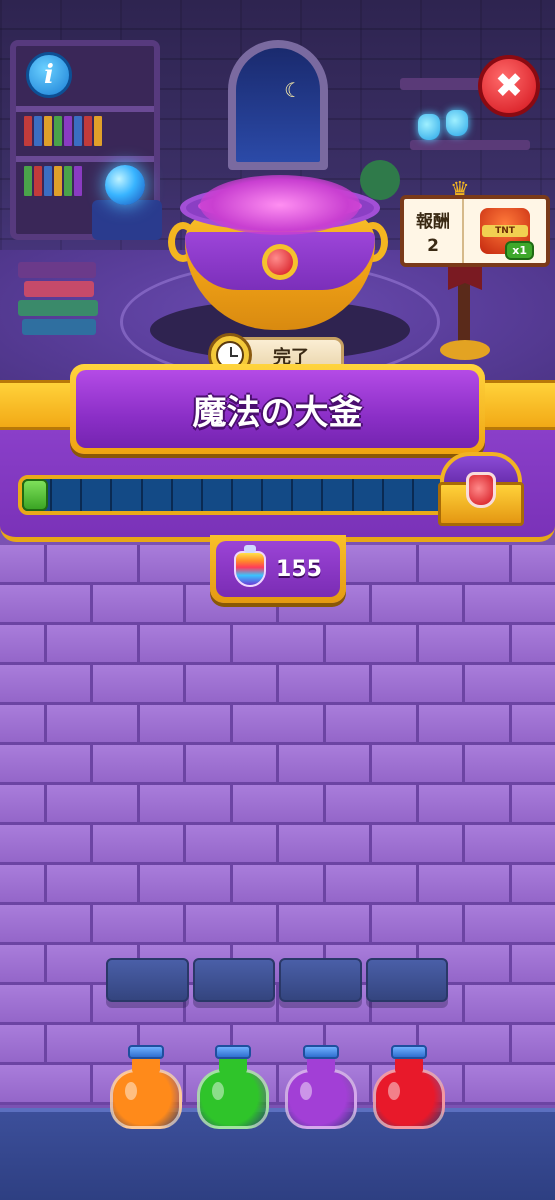 The image size is (555, 1200). Describe the element at coordinates (146, 1088) in the screenshot. I see `orange-potion` at that location.